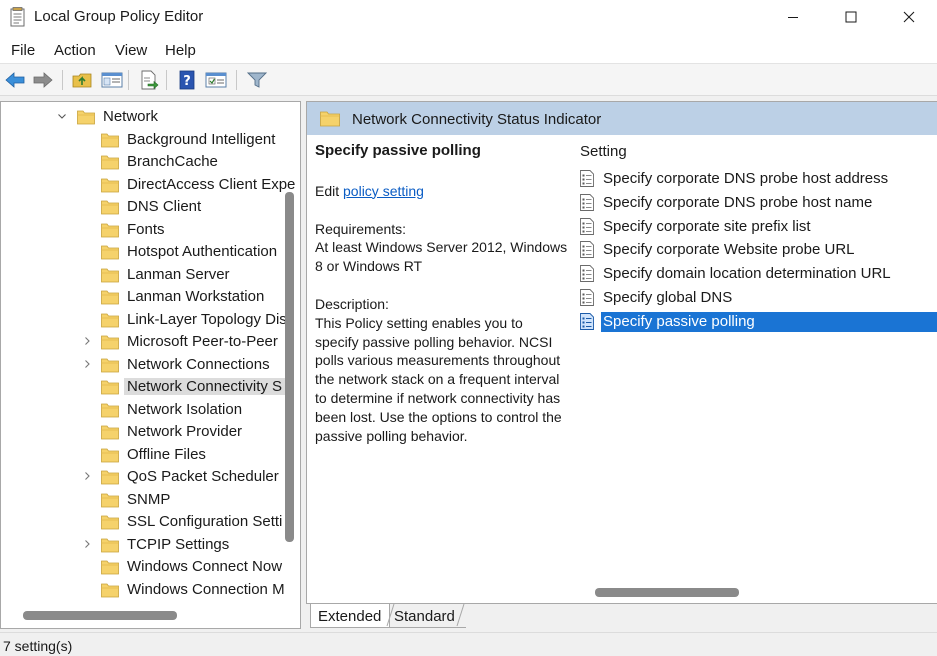  Describe the element at coordinates (143, 365) in the screenshot. I see `tree-item: Network Connections` at that location.